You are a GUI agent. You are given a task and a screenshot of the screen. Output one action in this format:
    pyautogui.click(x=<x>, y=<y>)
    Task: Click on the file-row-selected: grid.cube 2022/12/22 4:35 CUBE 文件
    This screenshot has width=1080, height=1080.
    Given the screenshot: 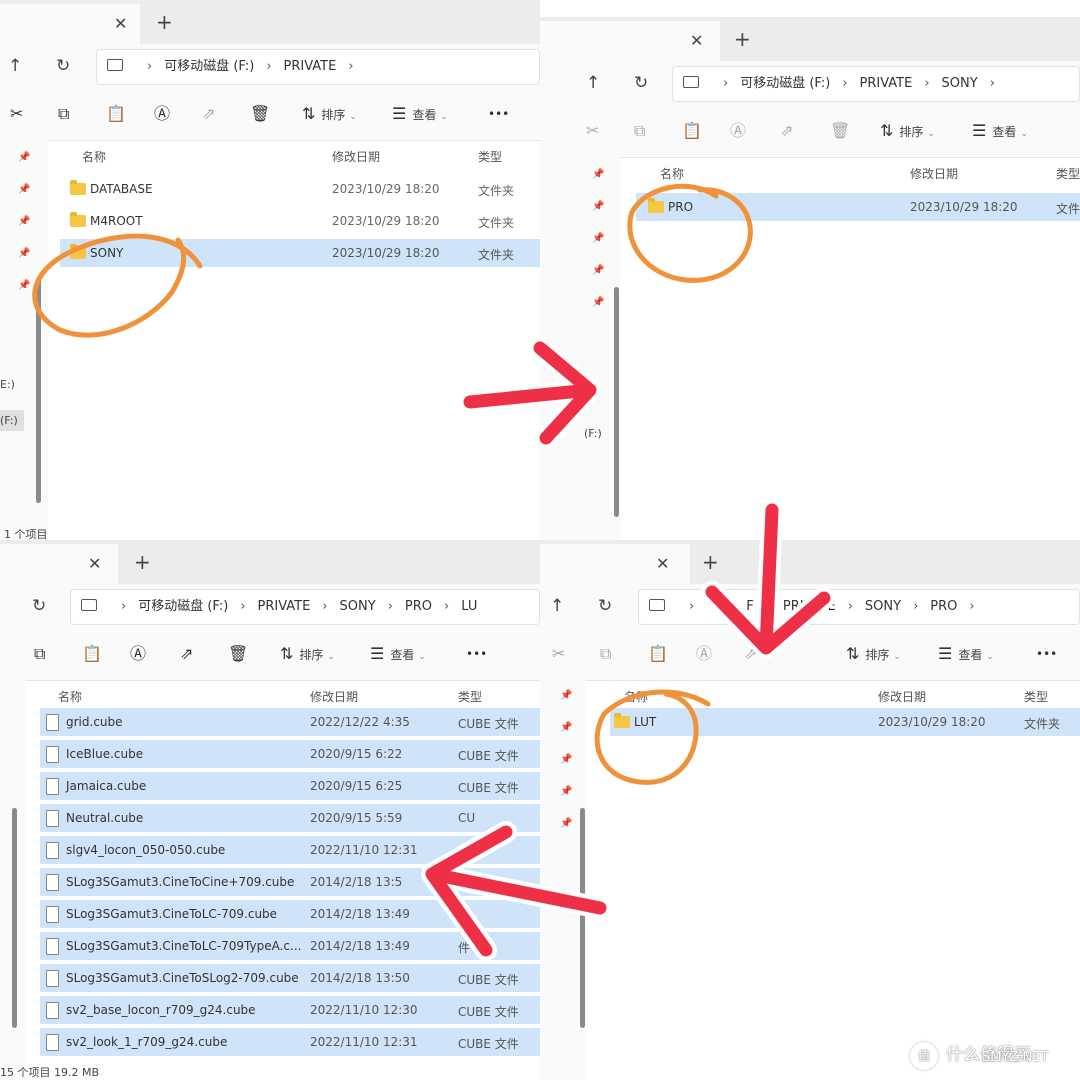 What is the action you would take?
    pyautogui.click(x=290, y=722)
    